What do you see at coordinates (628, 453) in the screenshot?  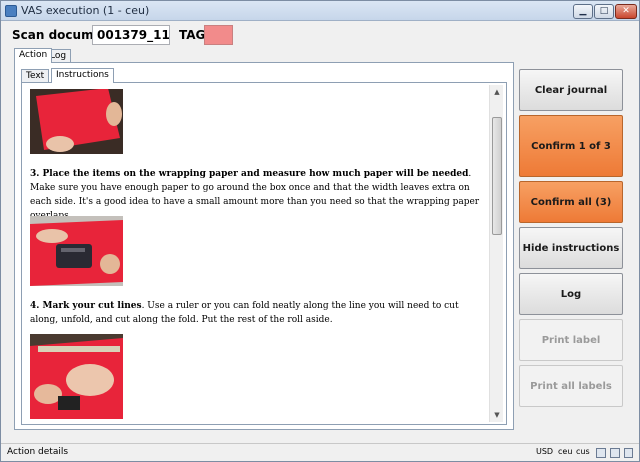 I see `status-close-icon` at bounding box center [628, 453].